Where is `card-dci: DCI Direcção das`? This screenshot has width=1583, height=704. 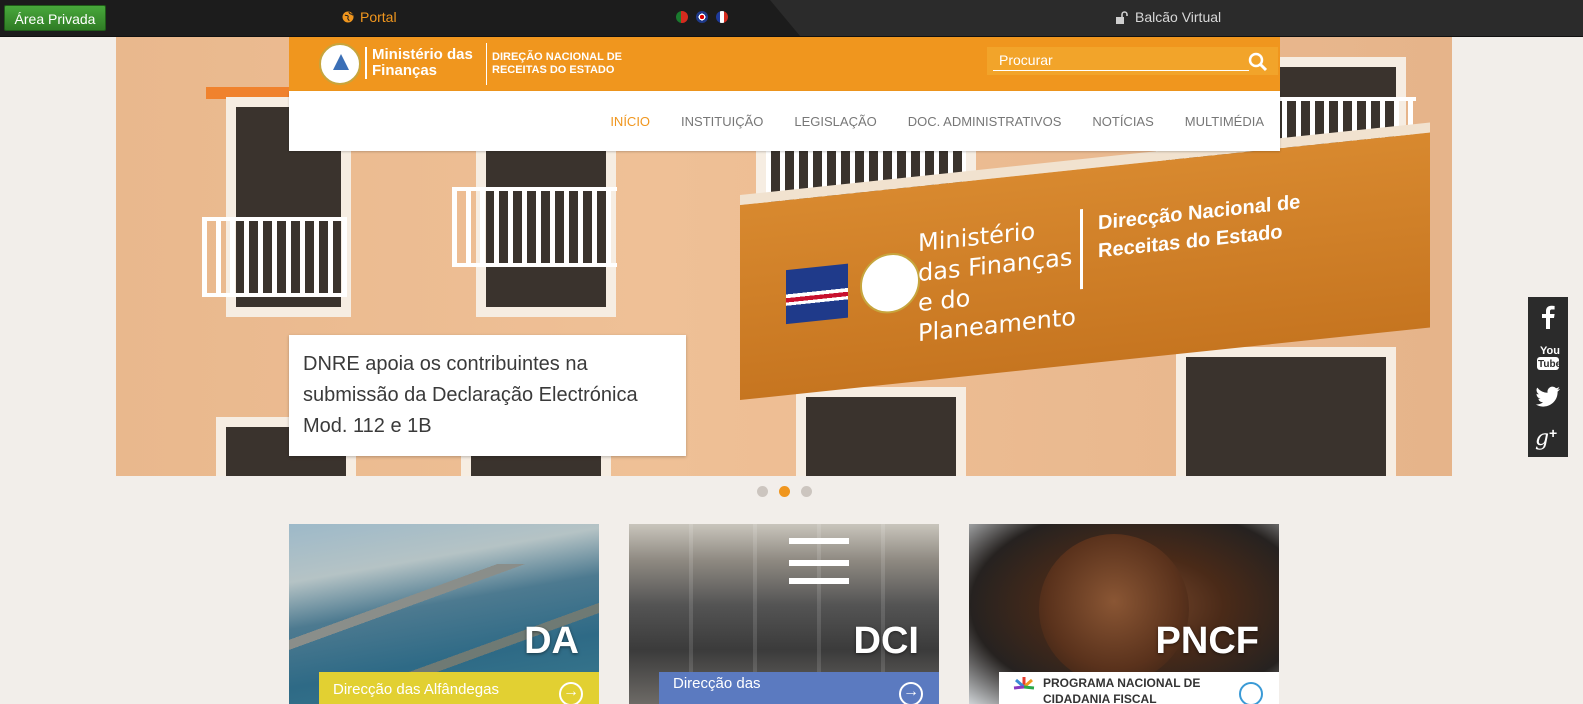
card-dci: DCI Direcção das is located at coordinates (784, 614).